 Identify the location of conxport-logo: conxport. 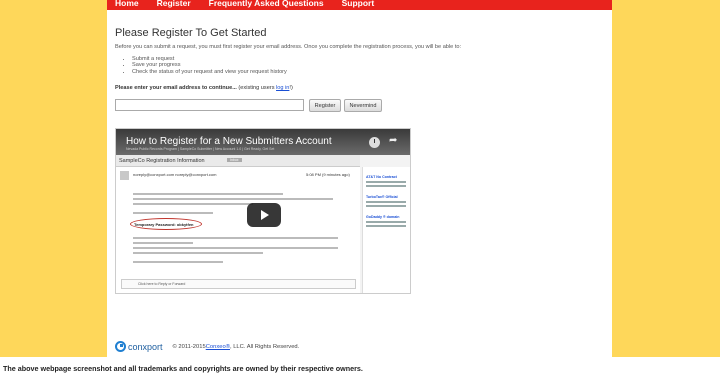
(139, 346).